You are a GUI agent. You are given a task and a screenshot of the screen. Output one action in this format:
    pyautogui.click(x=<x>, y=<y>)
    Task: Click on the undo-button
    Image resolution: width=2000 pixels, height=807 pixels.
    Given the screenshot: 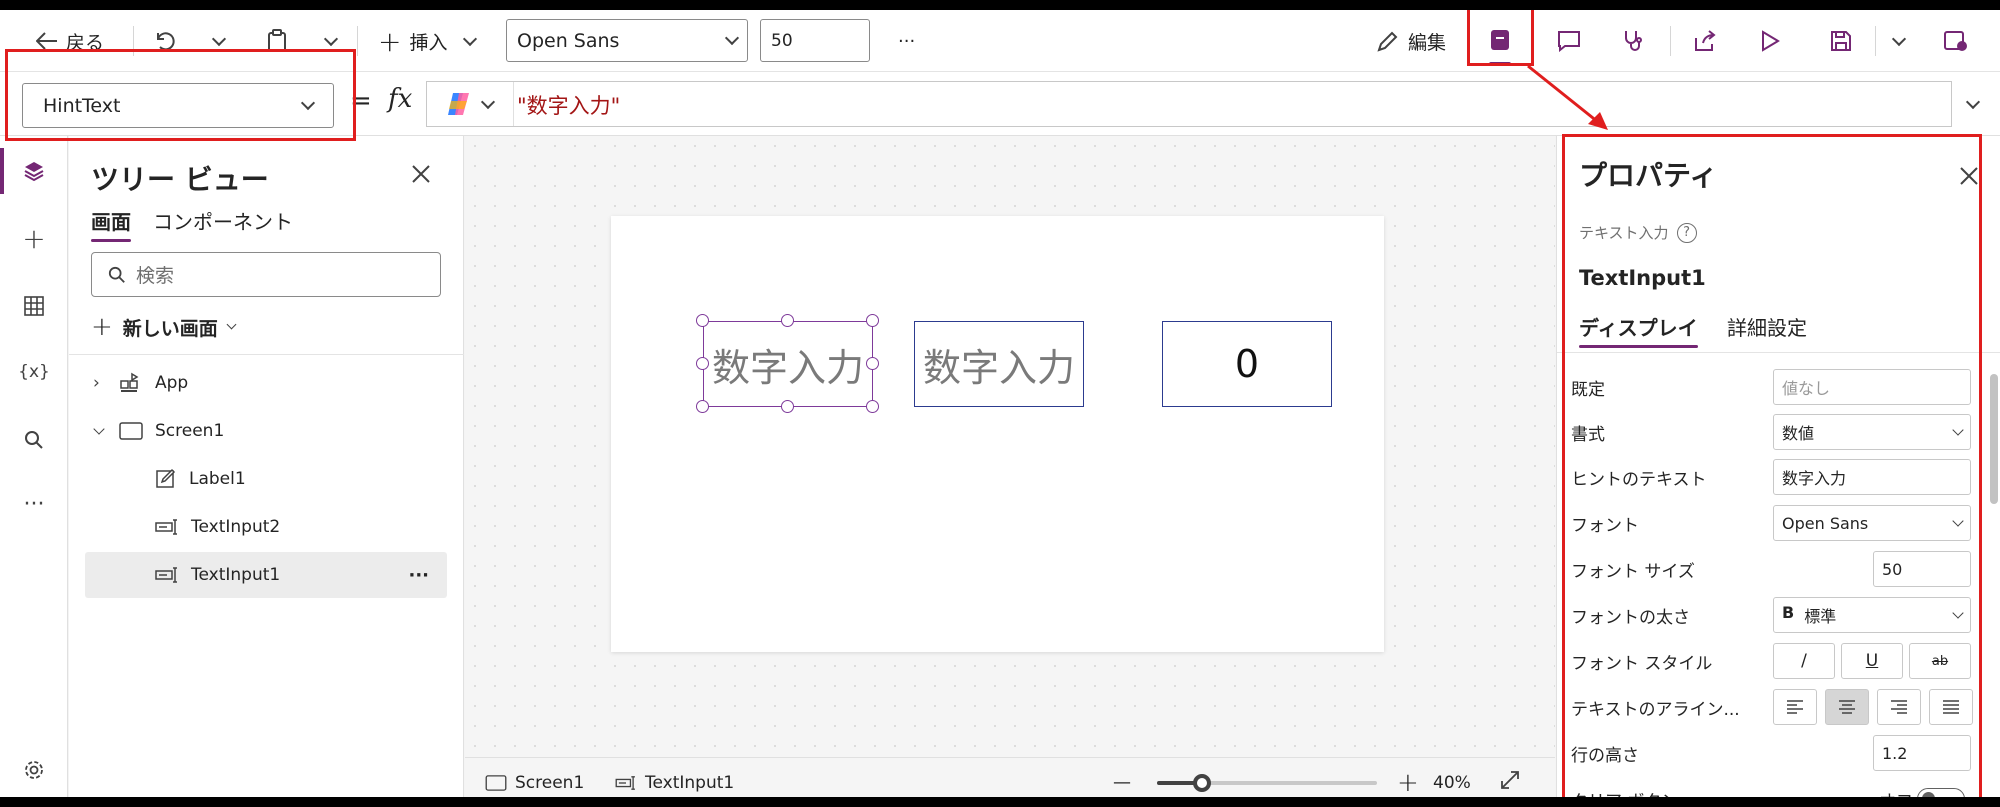 What is the action you would take?
    pyautogui.click(x=165, y=41)
    